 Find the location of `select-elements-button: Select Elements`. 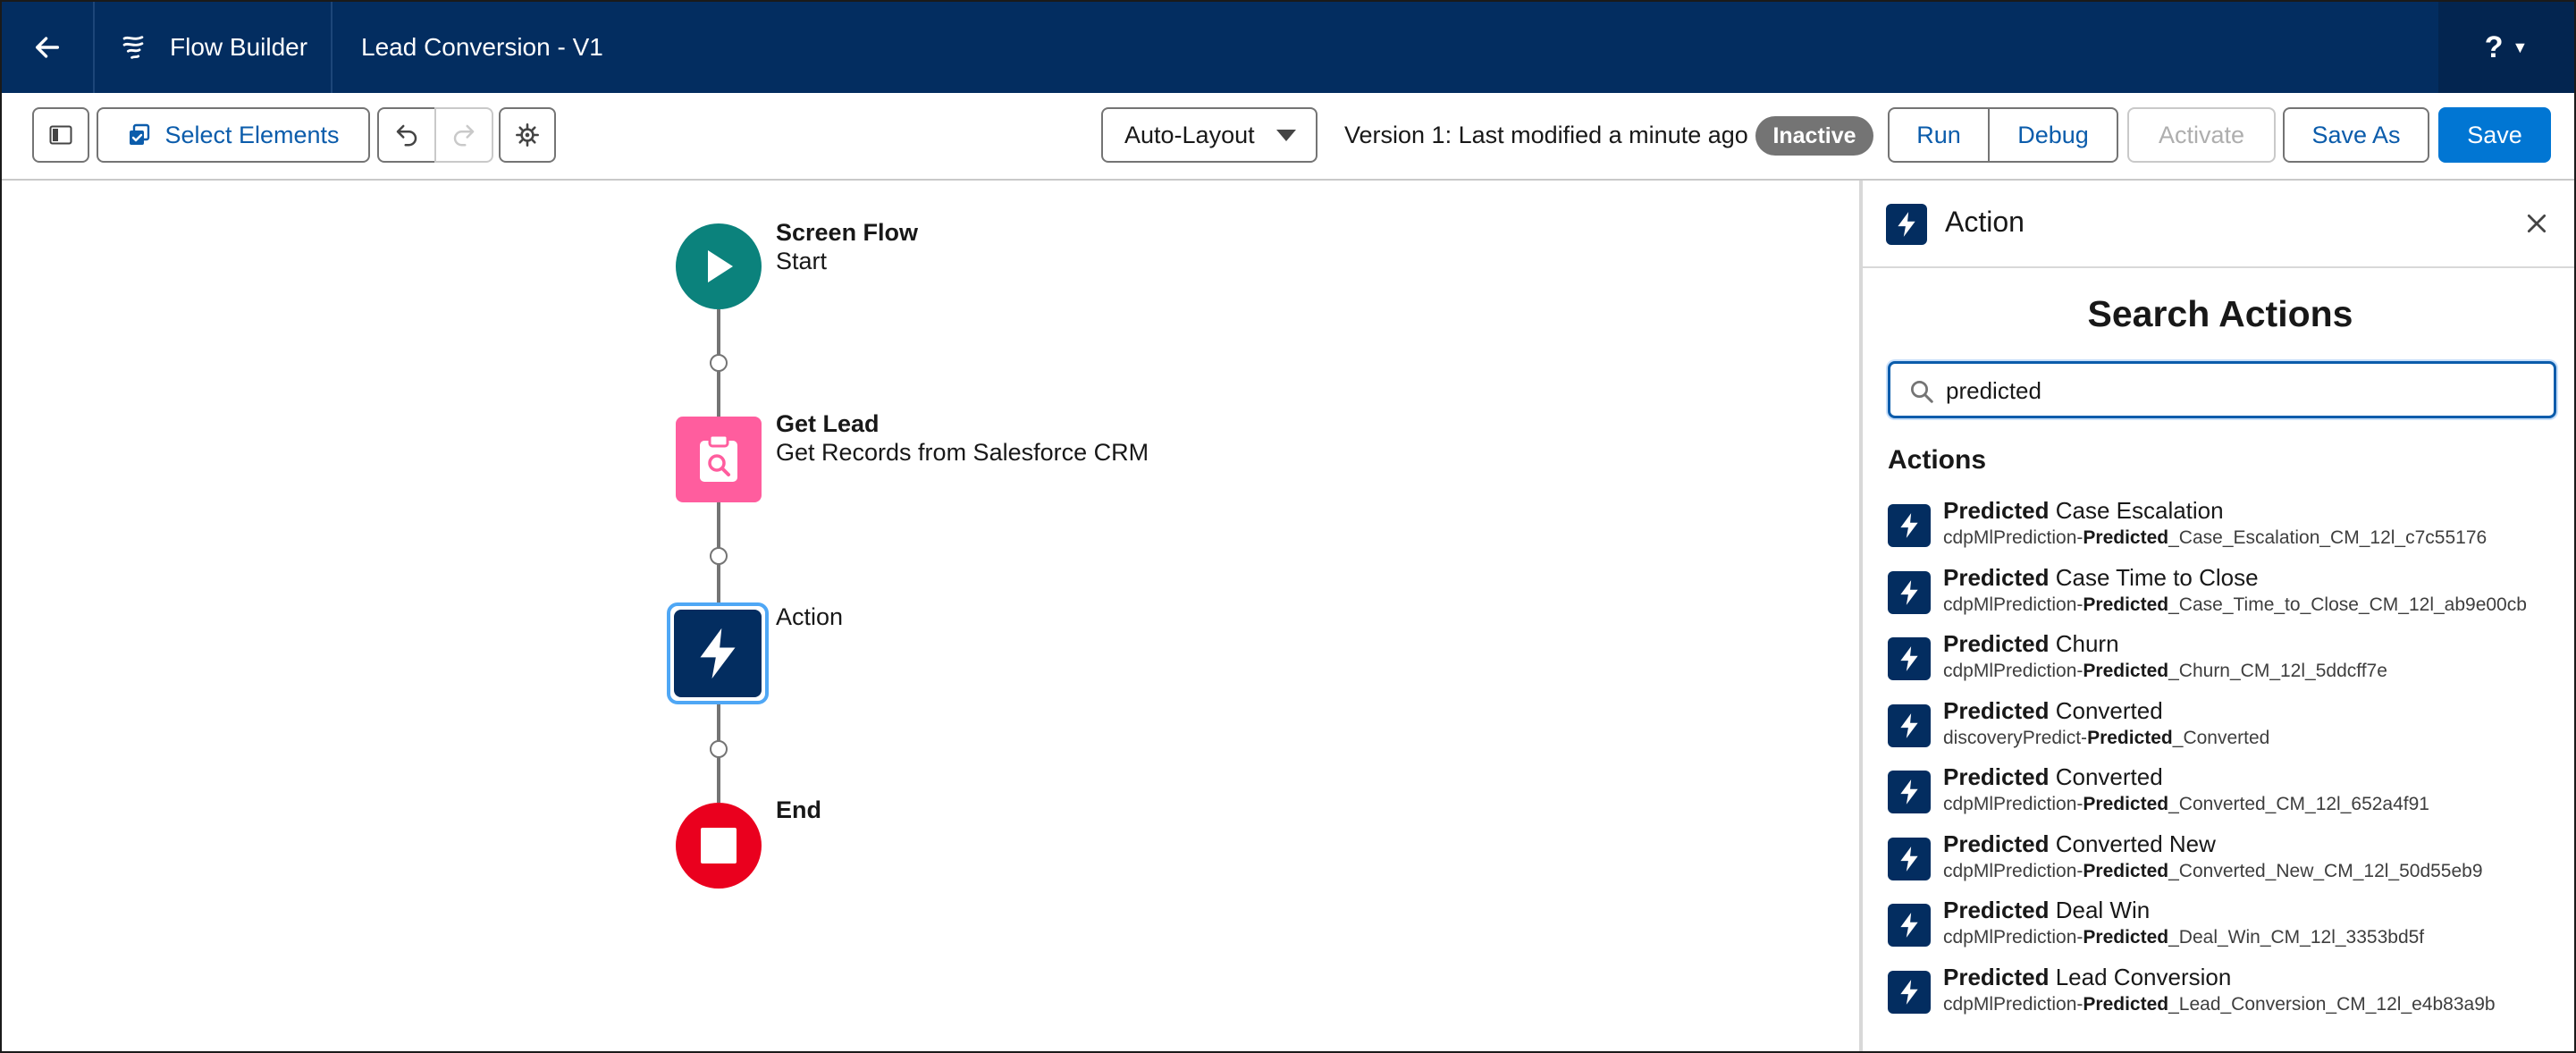

select-elements-button: Select Elements is located at coordinates (234, 135).